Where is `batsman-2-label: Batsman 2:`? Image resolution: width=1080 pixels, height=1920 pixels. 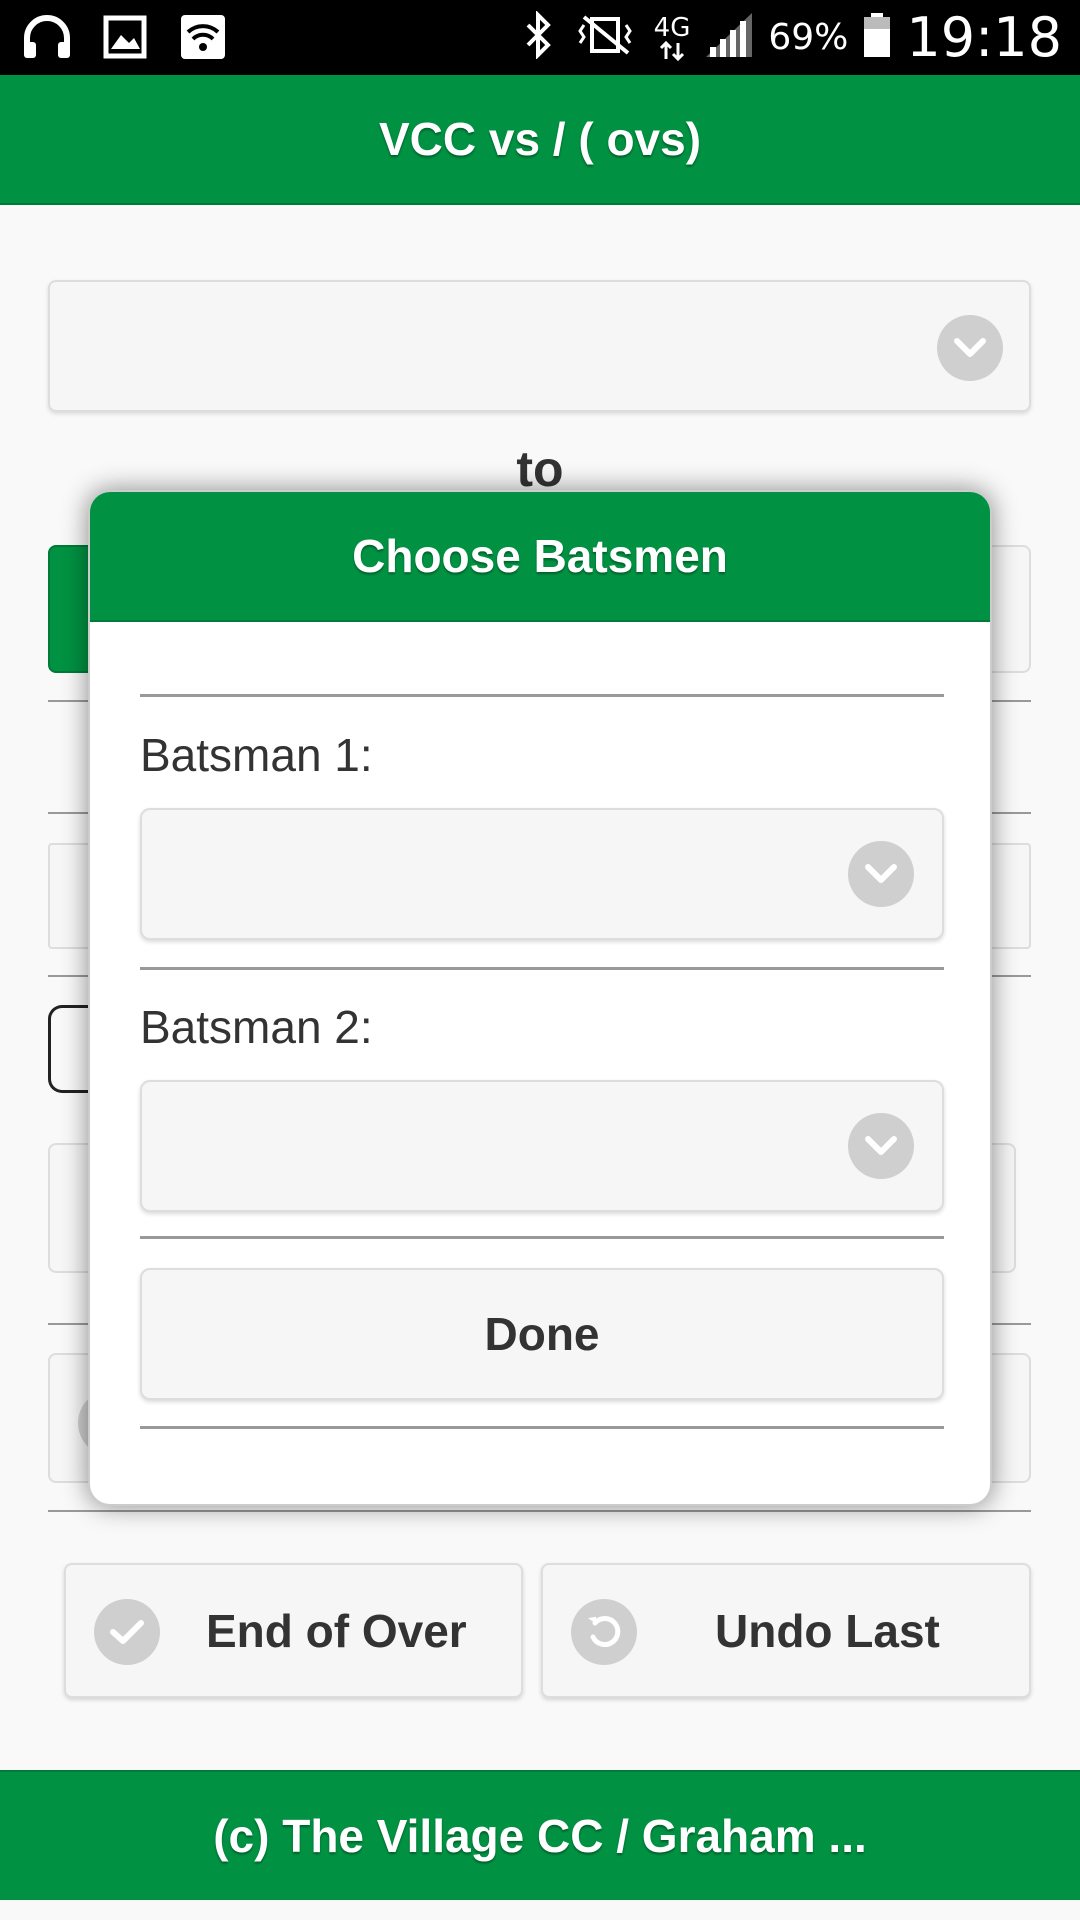 batsman-2-label: Batsman 2: is located at coordinates (256, 1027).